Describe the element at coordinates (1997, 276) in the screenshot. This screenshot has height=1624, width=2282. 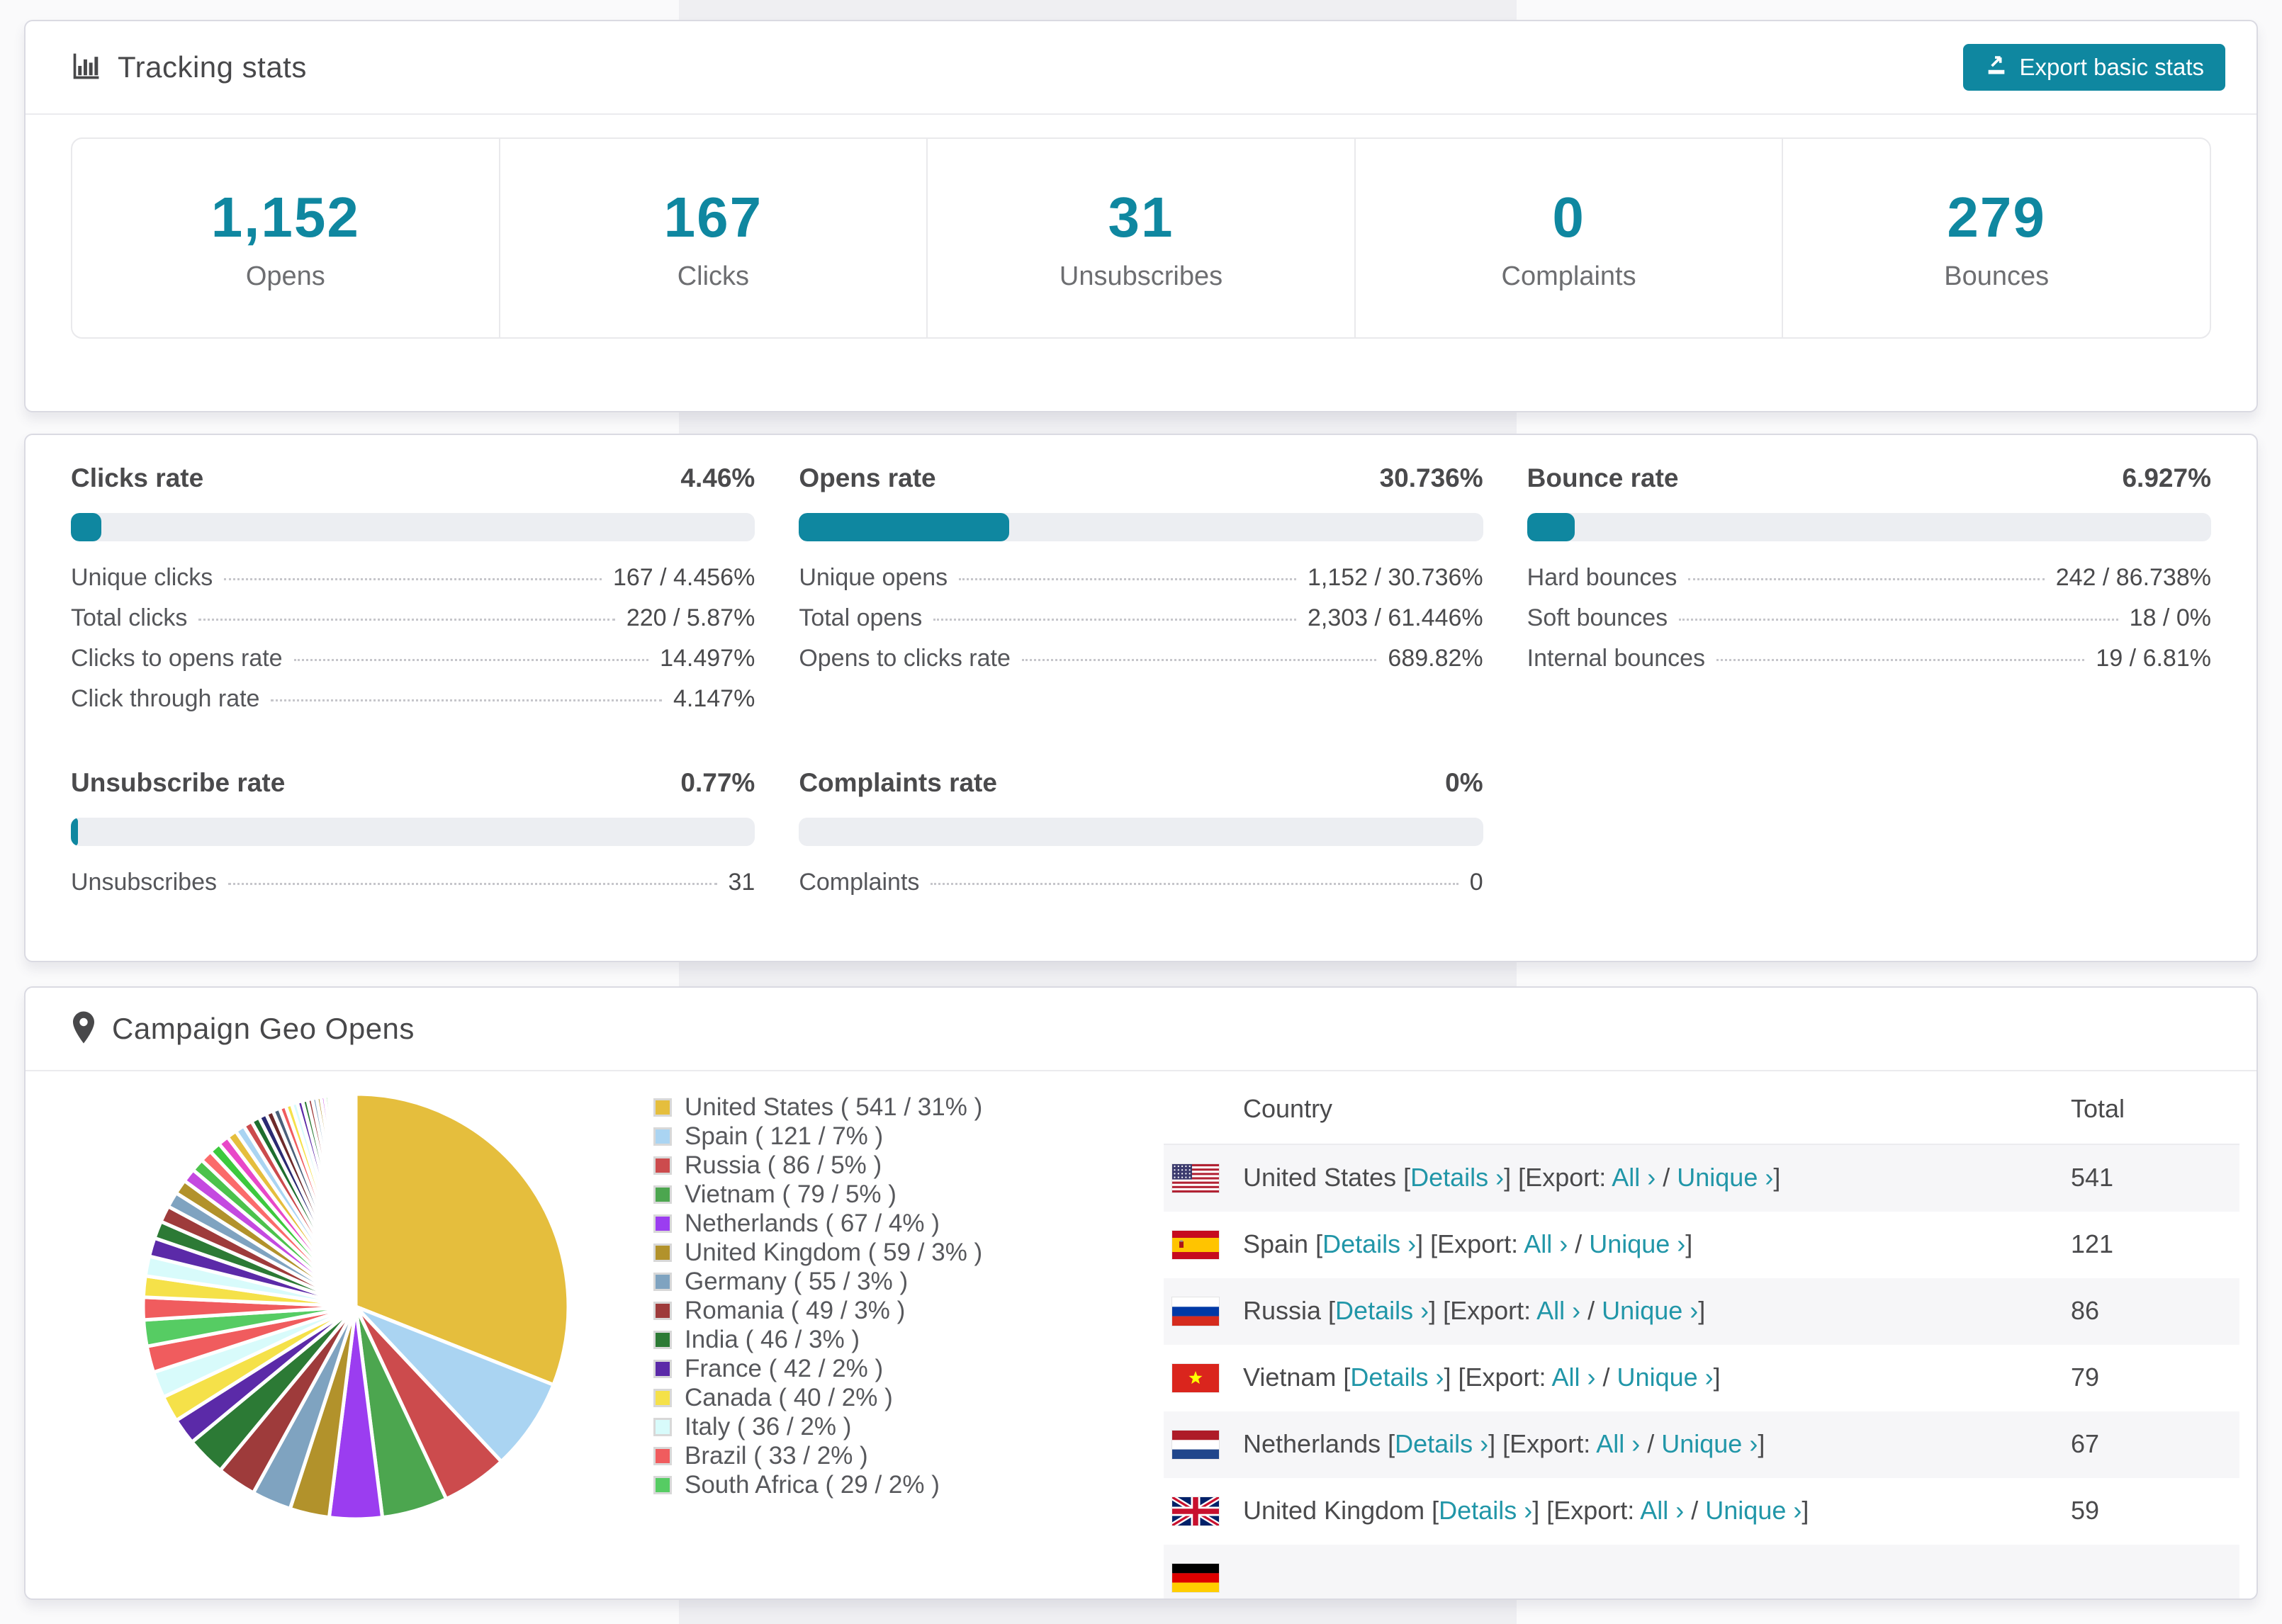
I see `stat-label: Bounces` at that location.